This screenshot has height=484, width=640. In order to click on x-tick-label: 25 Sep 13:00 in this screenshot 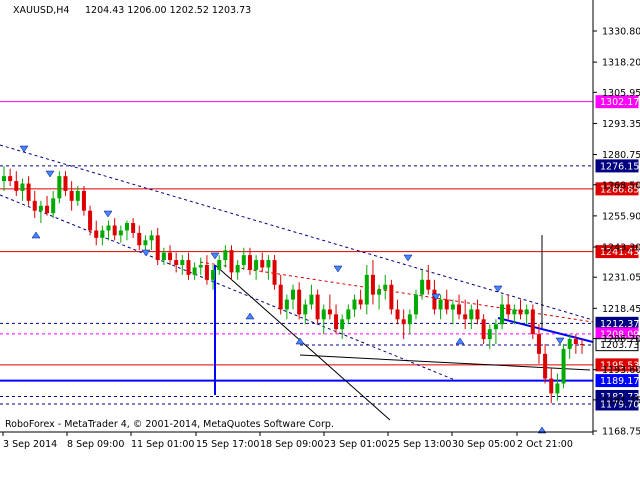, I will do `click(419, 444)`.